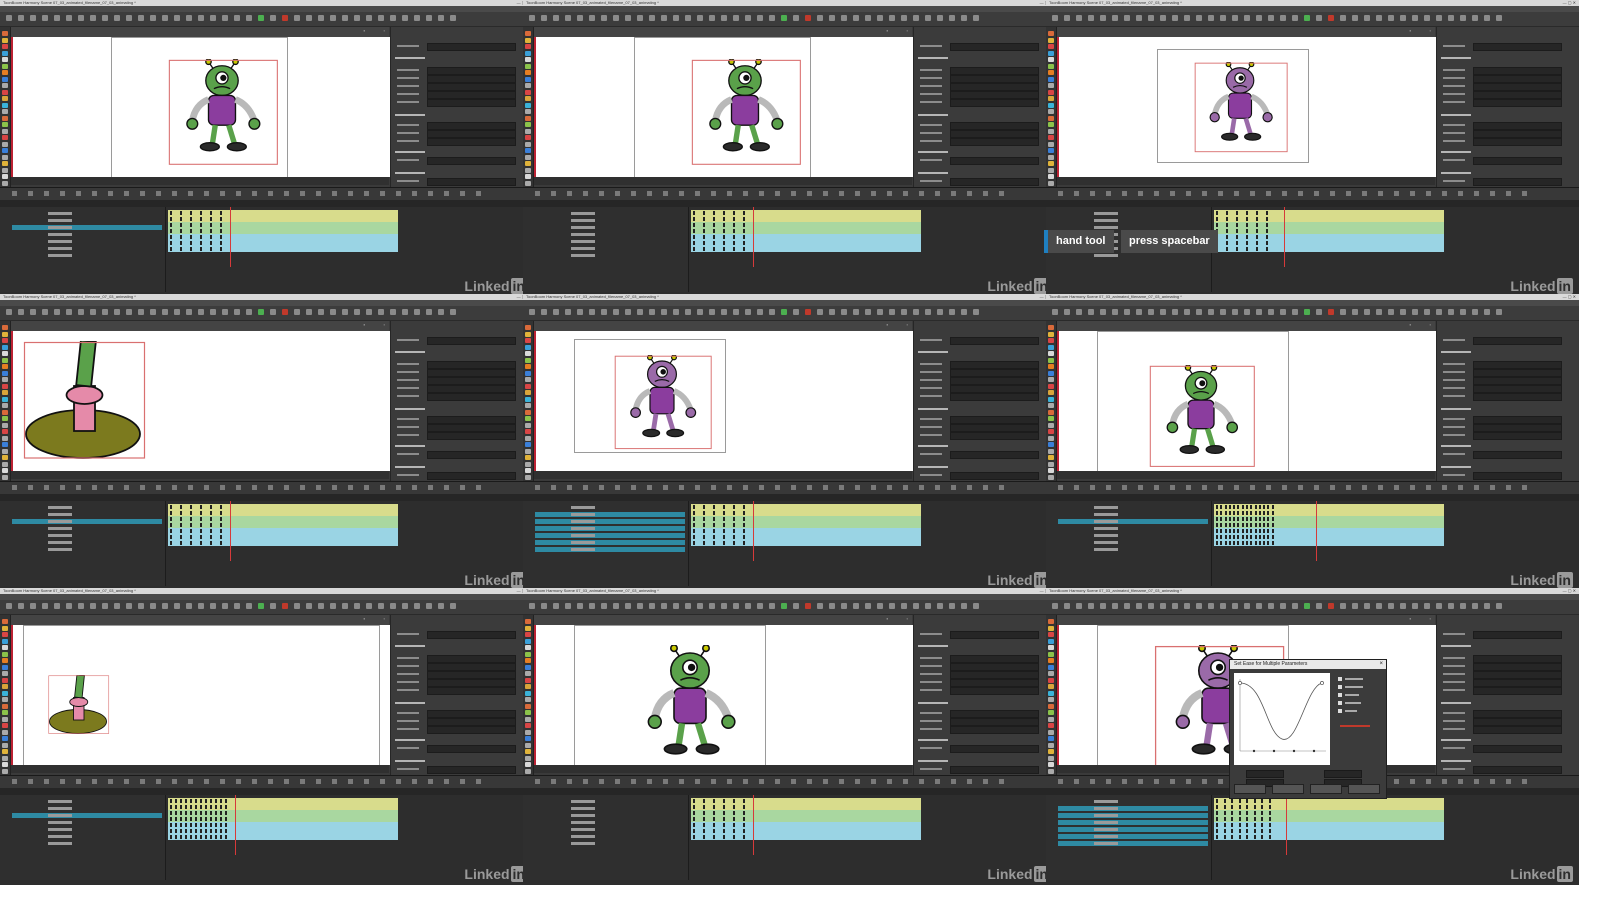 The height and width of the screenshot is (899, 1600). Describe the element at coordinates (223, 113) in the screenshot. I see `character-drawing` at that location.